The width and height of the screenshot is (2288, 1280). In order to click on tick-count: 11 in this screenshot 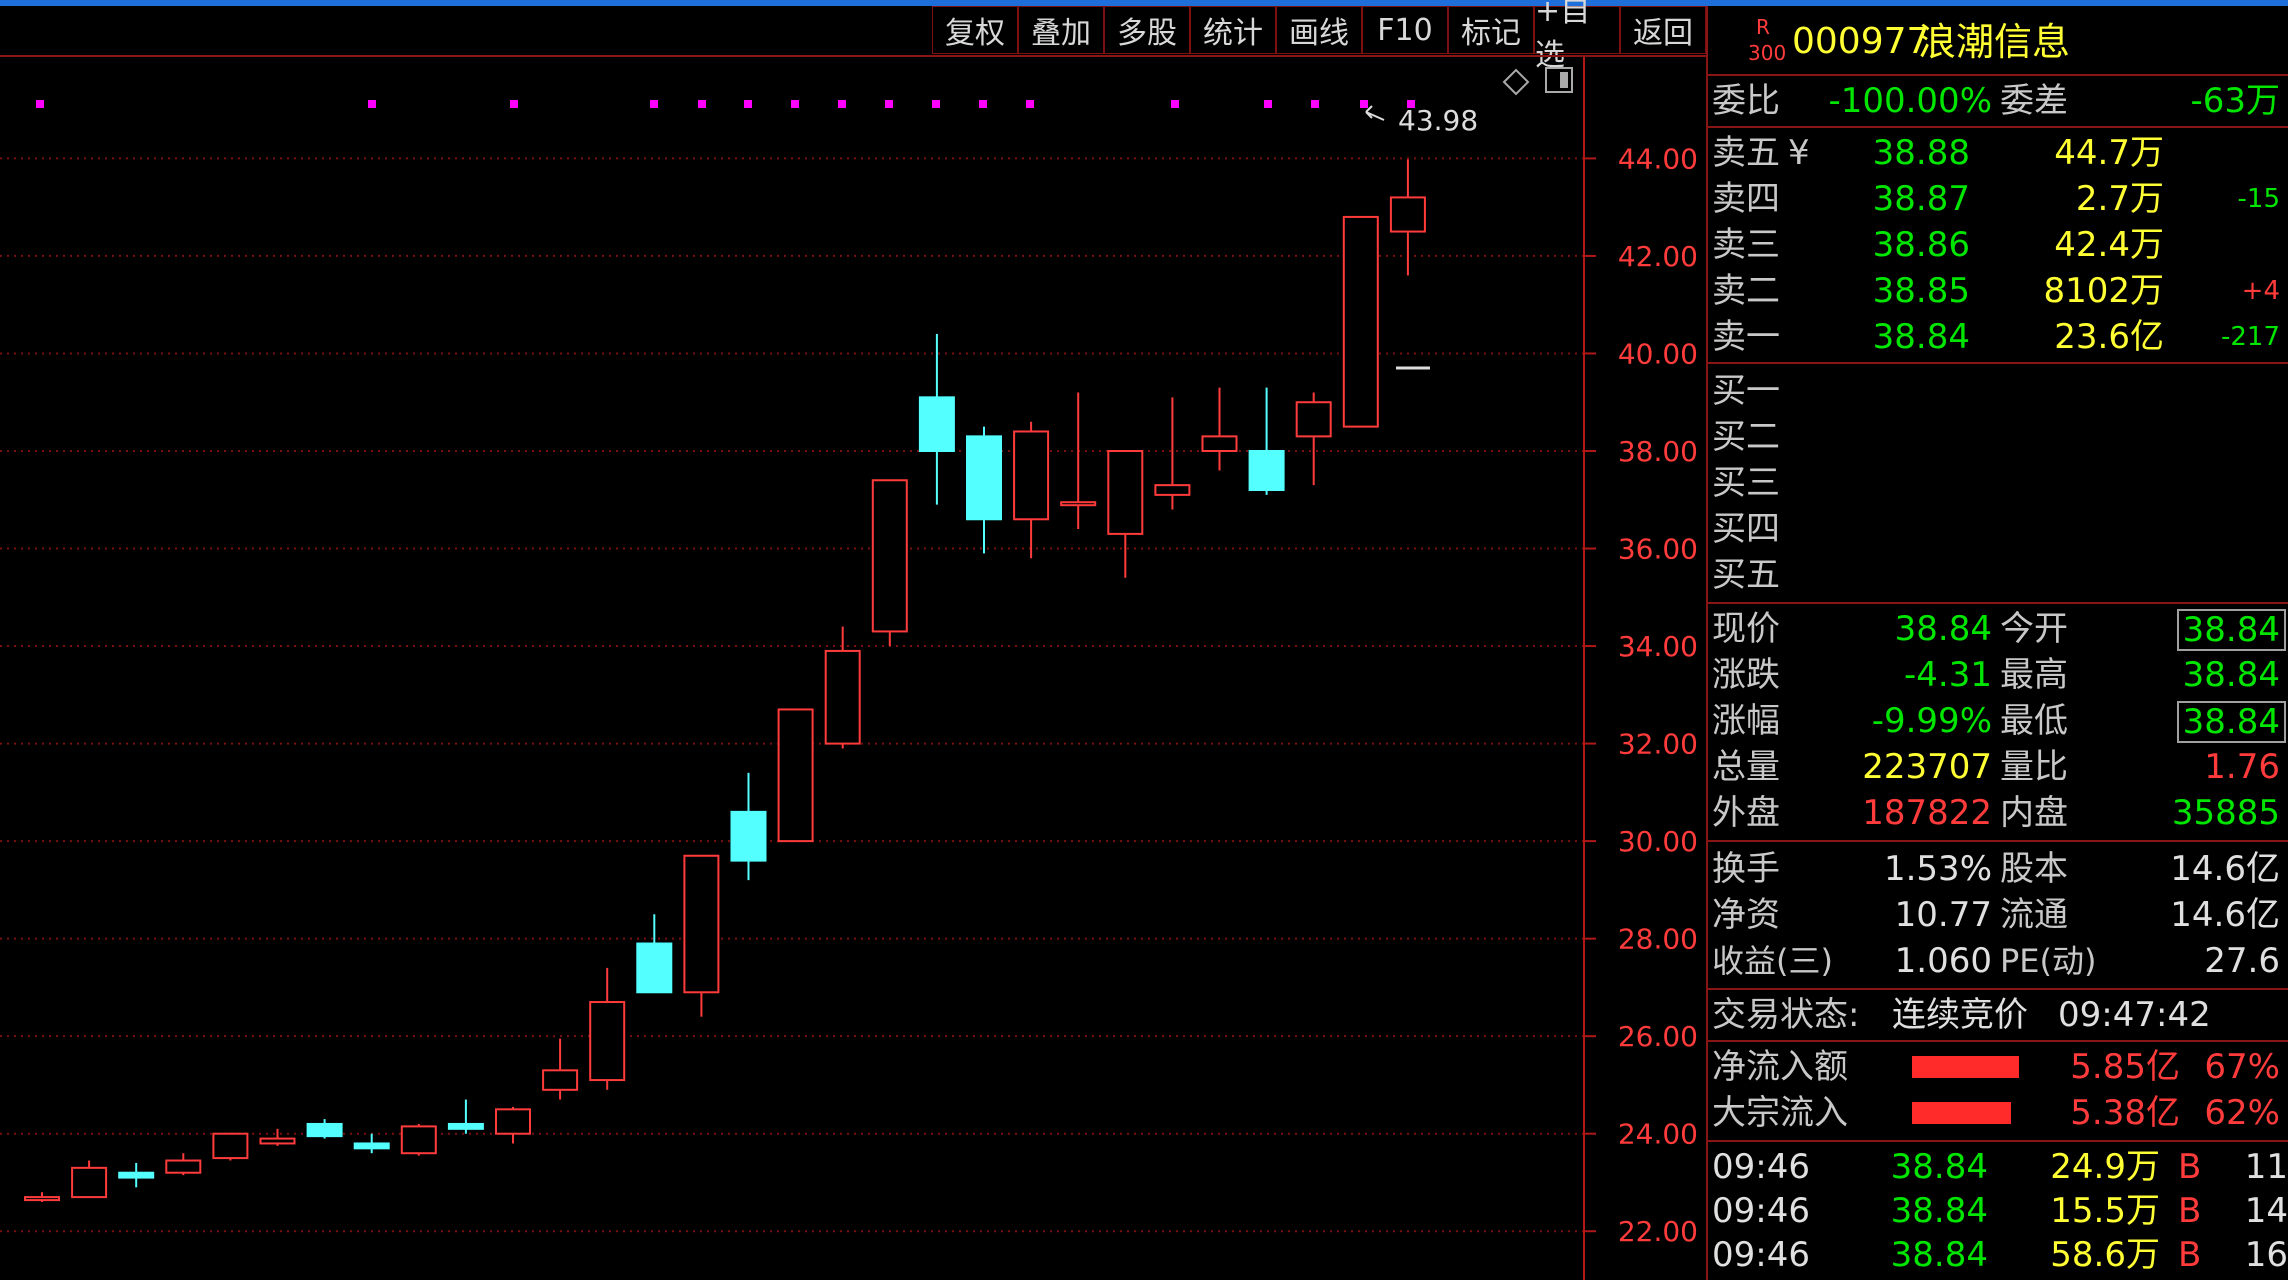, I will do `click(2266, 1167)`.